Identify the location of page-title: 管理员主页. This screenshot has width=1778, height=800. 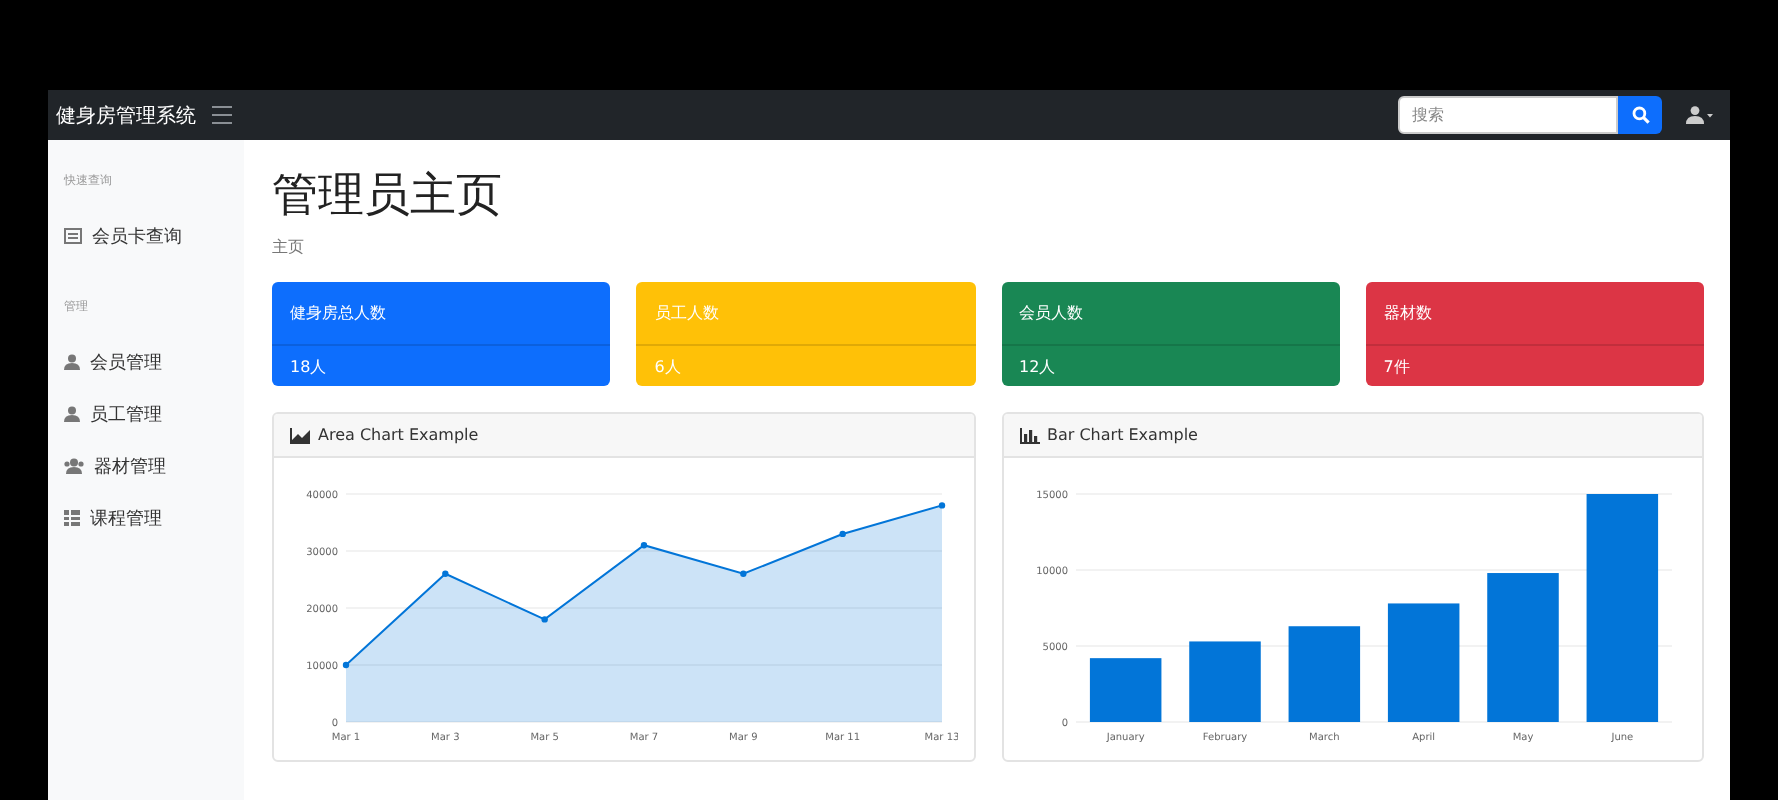
(388, 197).